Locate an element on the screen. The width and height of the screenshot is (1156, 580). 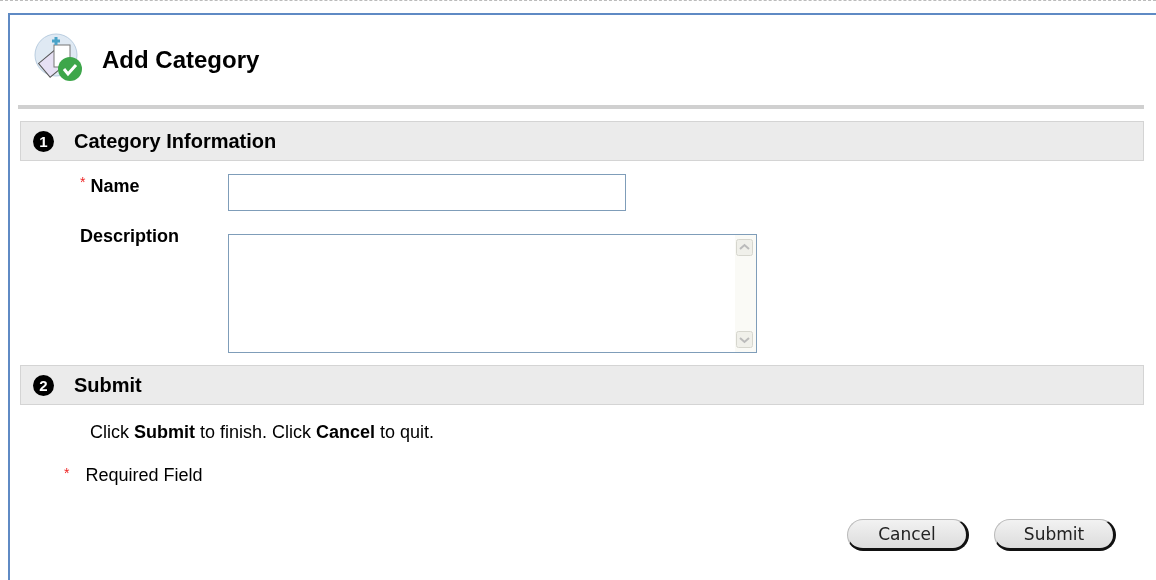
submit-button: Submit is located at coordinates (1055, 535).